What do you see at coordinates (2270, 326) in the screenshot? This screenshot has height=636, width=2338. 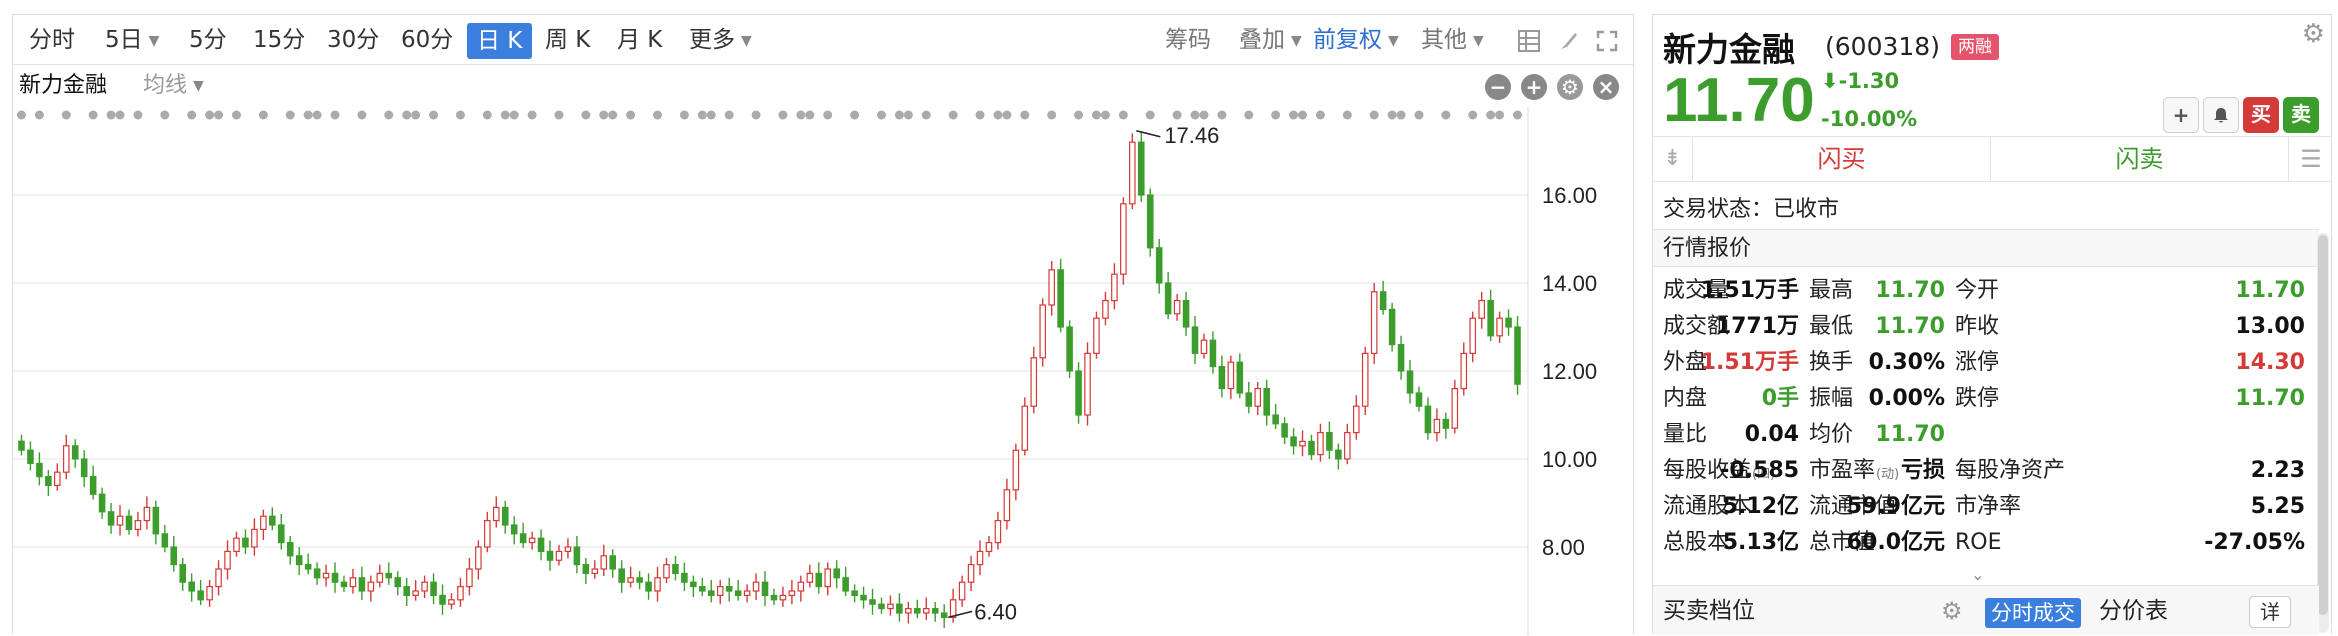 I see `quote-value: 13.00` at bounding box center [2270, 326].